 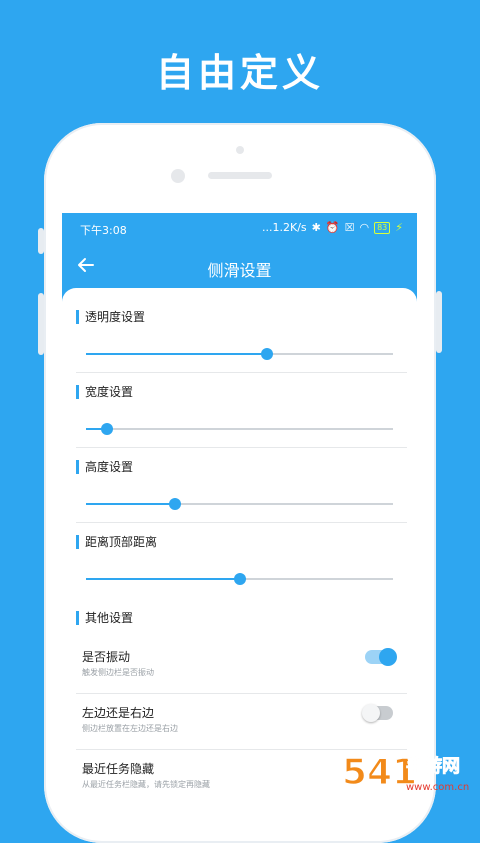 I want to click on row-subtitle: 触发侧边栏是否振动, so click(x=118, y=672).